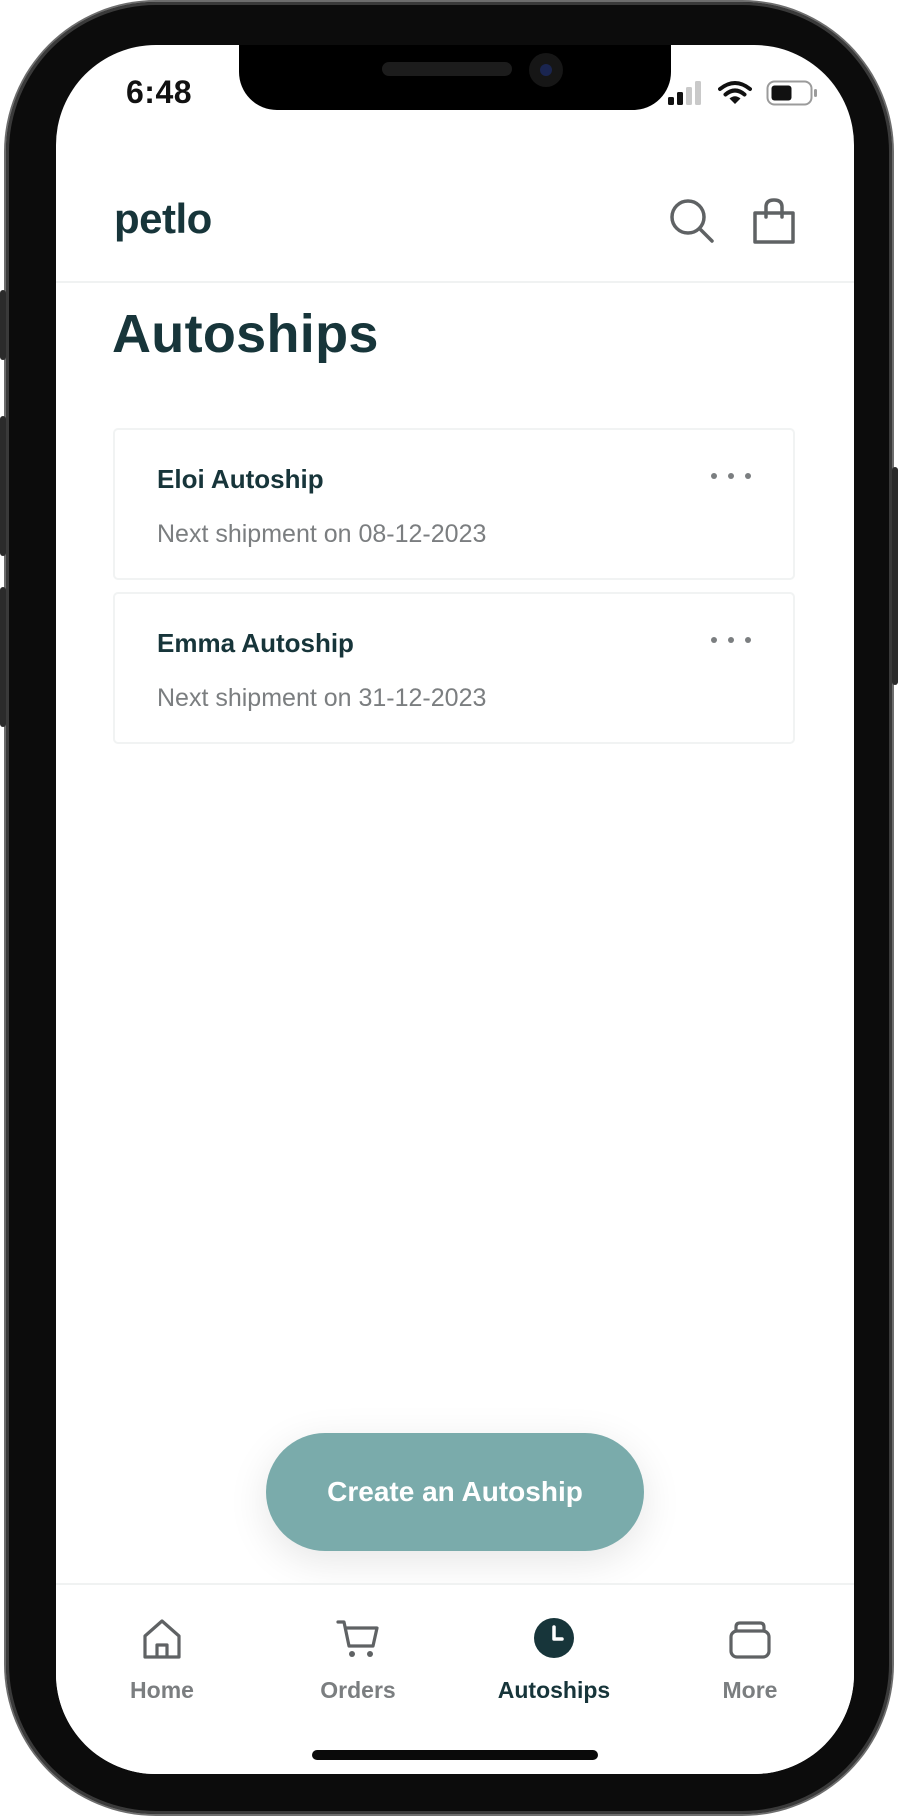 Image resolution: width=898 pixels, height=1816 pixels. What do you see at coordinates (240, 479) in the screenshot?
I see `autoship-name: Eloi Autoship` at bounding box center [240, 479].